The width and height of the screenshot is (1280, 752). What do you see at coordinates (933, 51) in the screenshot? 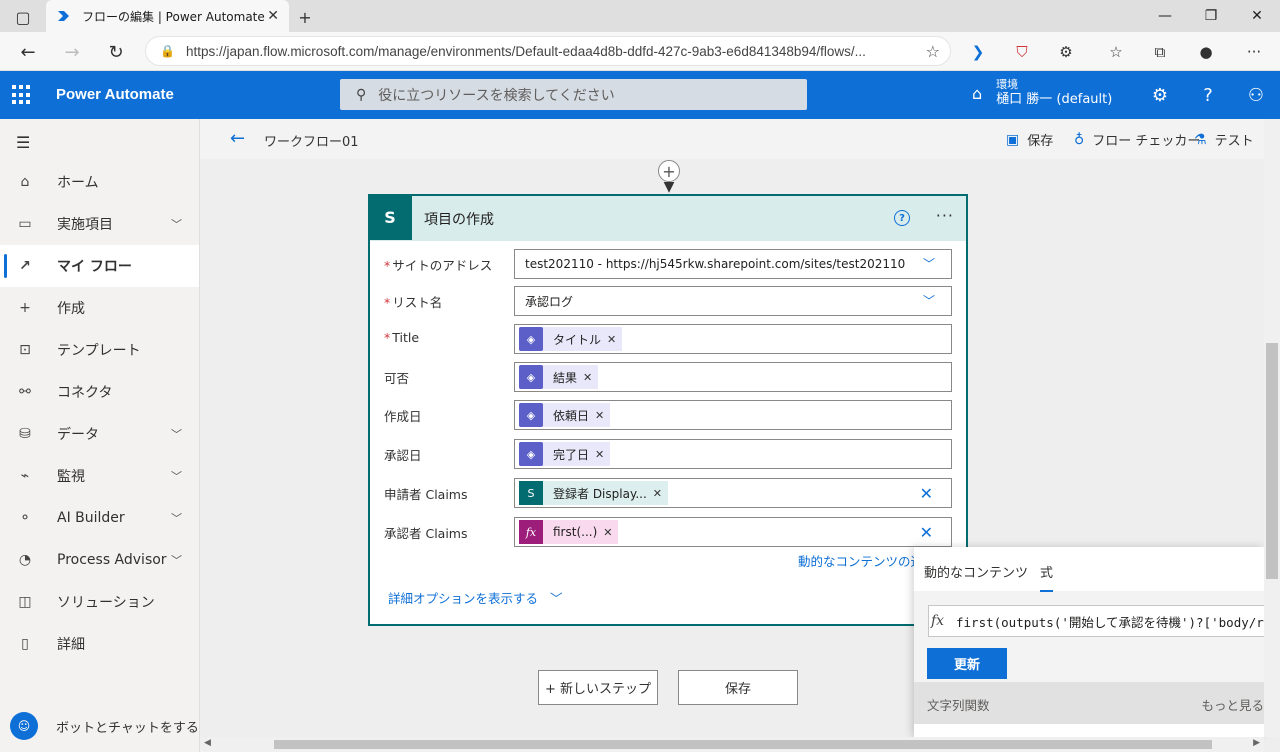
I see `favorite-add-icon: ☆` at bounding box center [933, 51].